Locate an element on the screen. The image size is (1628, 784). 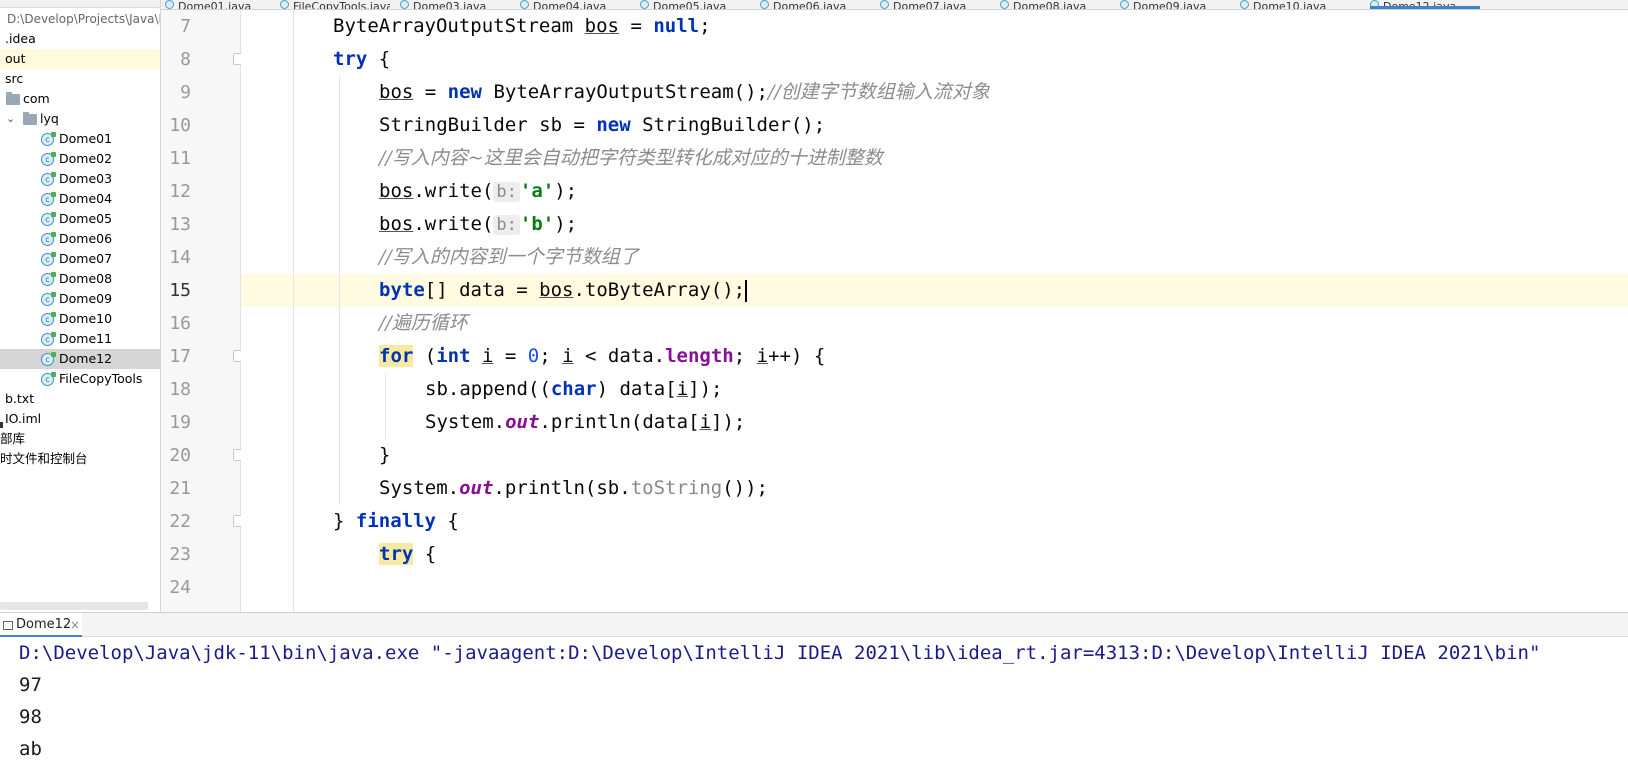
line-number: 23 is located at coordinates (180, 554).